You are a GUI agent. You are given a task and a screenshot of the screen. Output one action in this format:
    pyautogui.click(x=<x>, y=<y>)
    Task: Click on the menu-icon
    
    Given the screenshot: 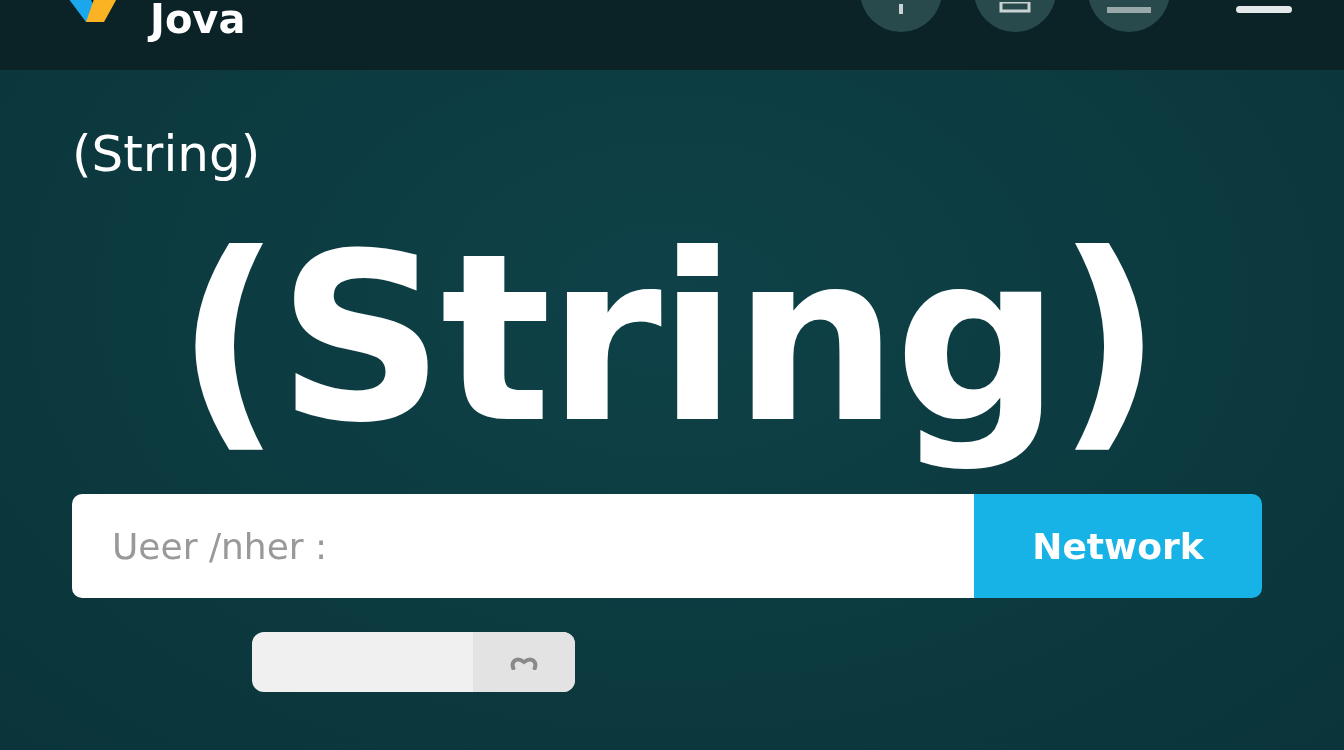 What is the action you would take?
    pyautogui.click(x=1264, y=10)
    